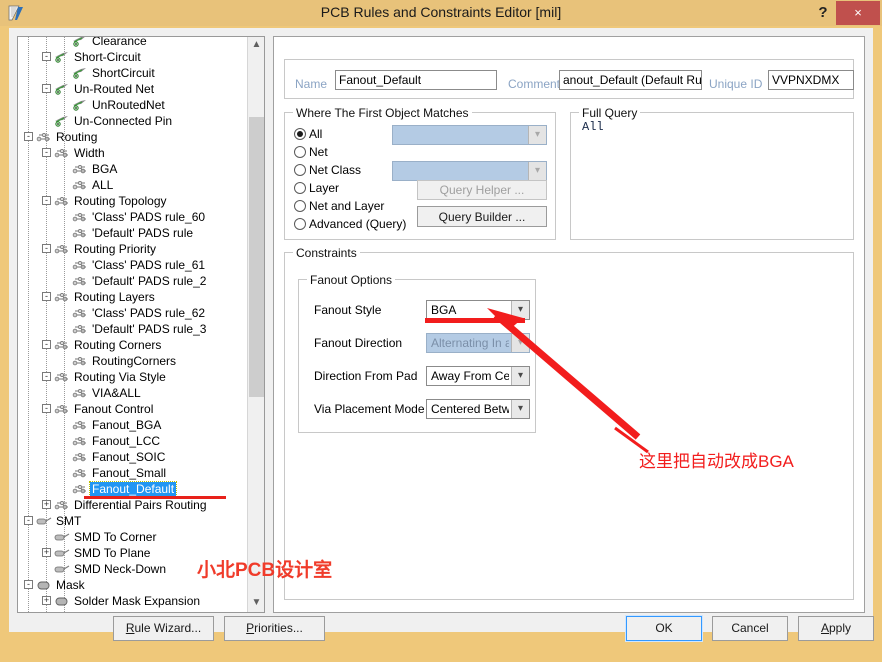 The height and width of the screenshot is (662, 882). What do you see at coordinates (716, 461) in the screenshot?
I see `annotation-note: 这里把自动改成BGA` at bounding box center [716, 461].